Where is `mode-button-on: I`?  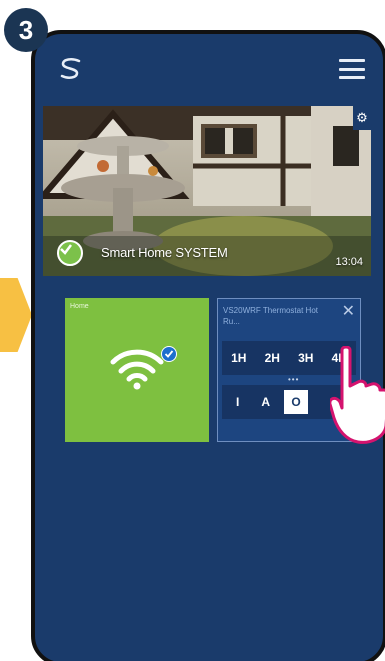
mode-button-on: I is located at coordinates (237, 402).